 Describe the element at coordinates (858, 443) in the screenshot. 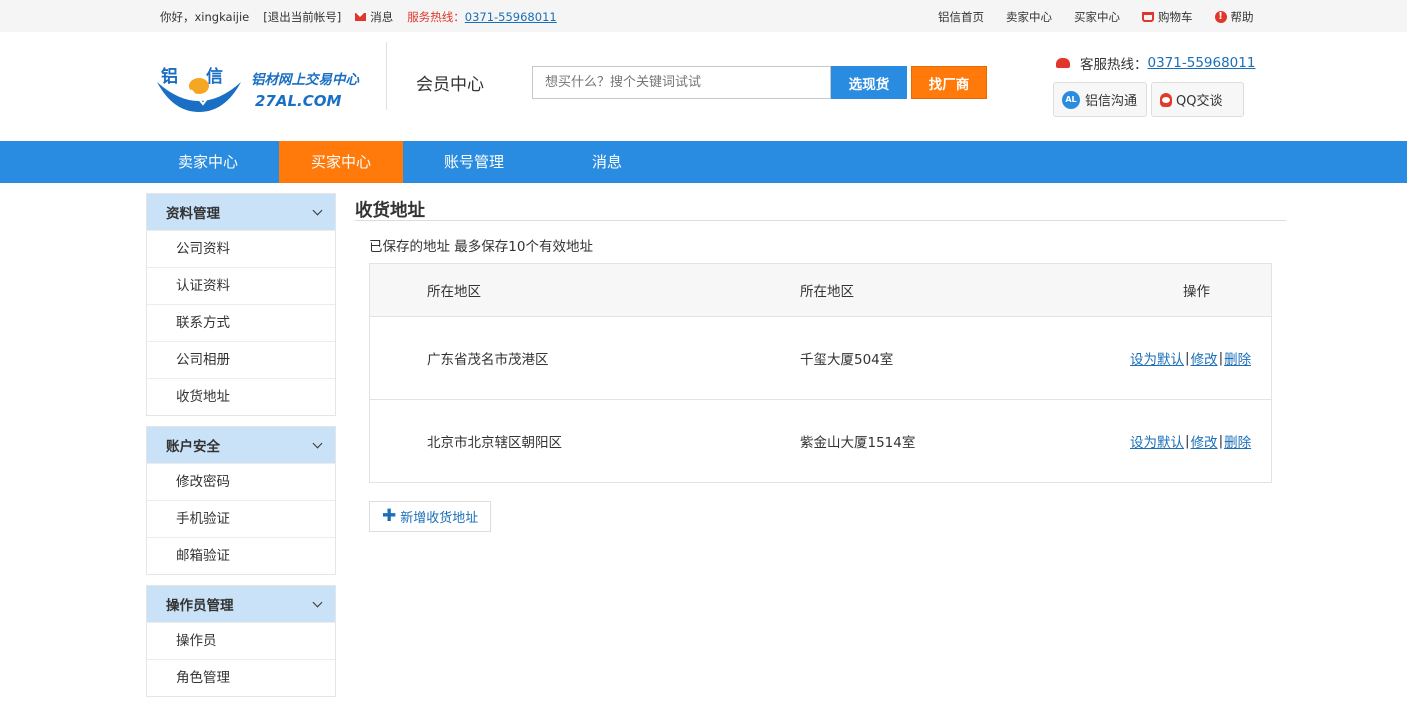

I see `address-detail: 紫金山大厦1514室` at that location.